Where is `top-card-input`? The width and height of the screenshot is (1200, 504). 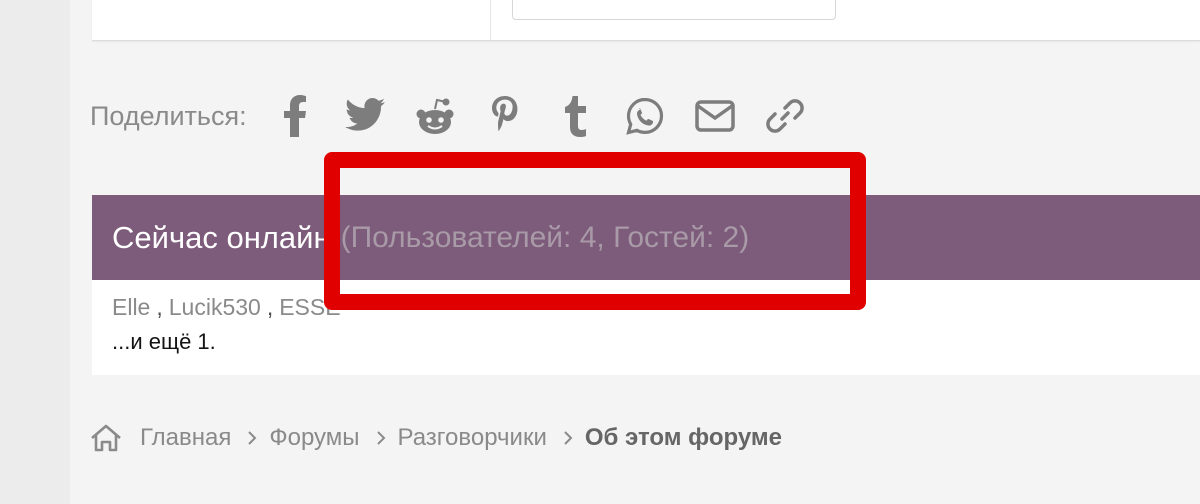 top-card-input is located at coordinates (674, 10).